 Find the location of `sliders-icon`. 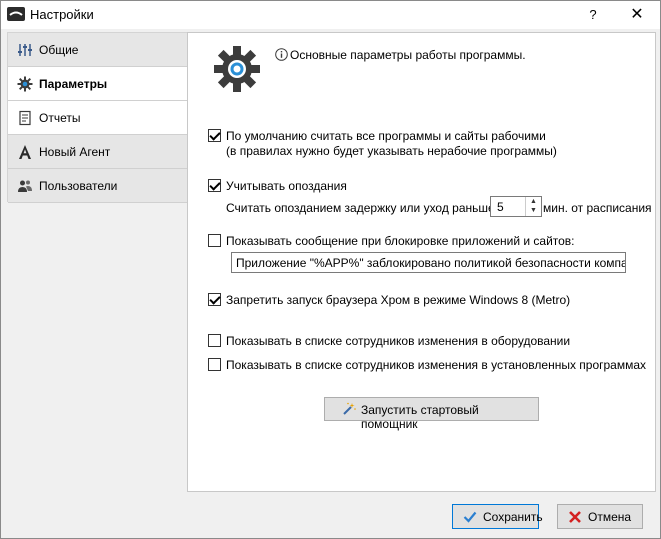

sliders-icon is located at coordinates (25, 50).